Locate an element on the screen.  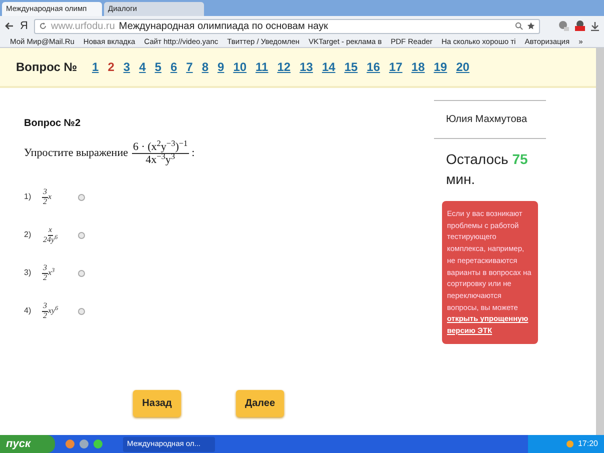
clock: 17:20 is located at coordinates (588, 444).